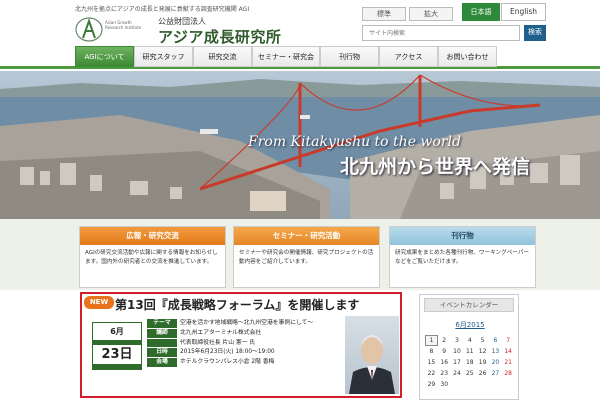 This screenshot has width=600, height=400. Describe the element at coordinates (227, 362) in the screenshot. I see `info-value: ホテルクラウンパレス小倉 2階 香梅` at that location.